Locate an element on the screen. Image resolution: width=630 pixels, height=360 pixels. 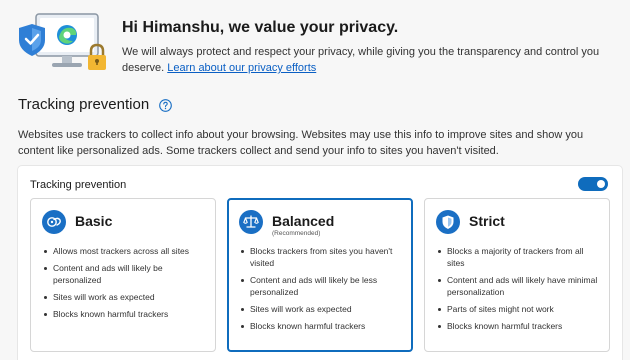
card-titles: Balanced (Recommended) is located at coordinates (303, 224).